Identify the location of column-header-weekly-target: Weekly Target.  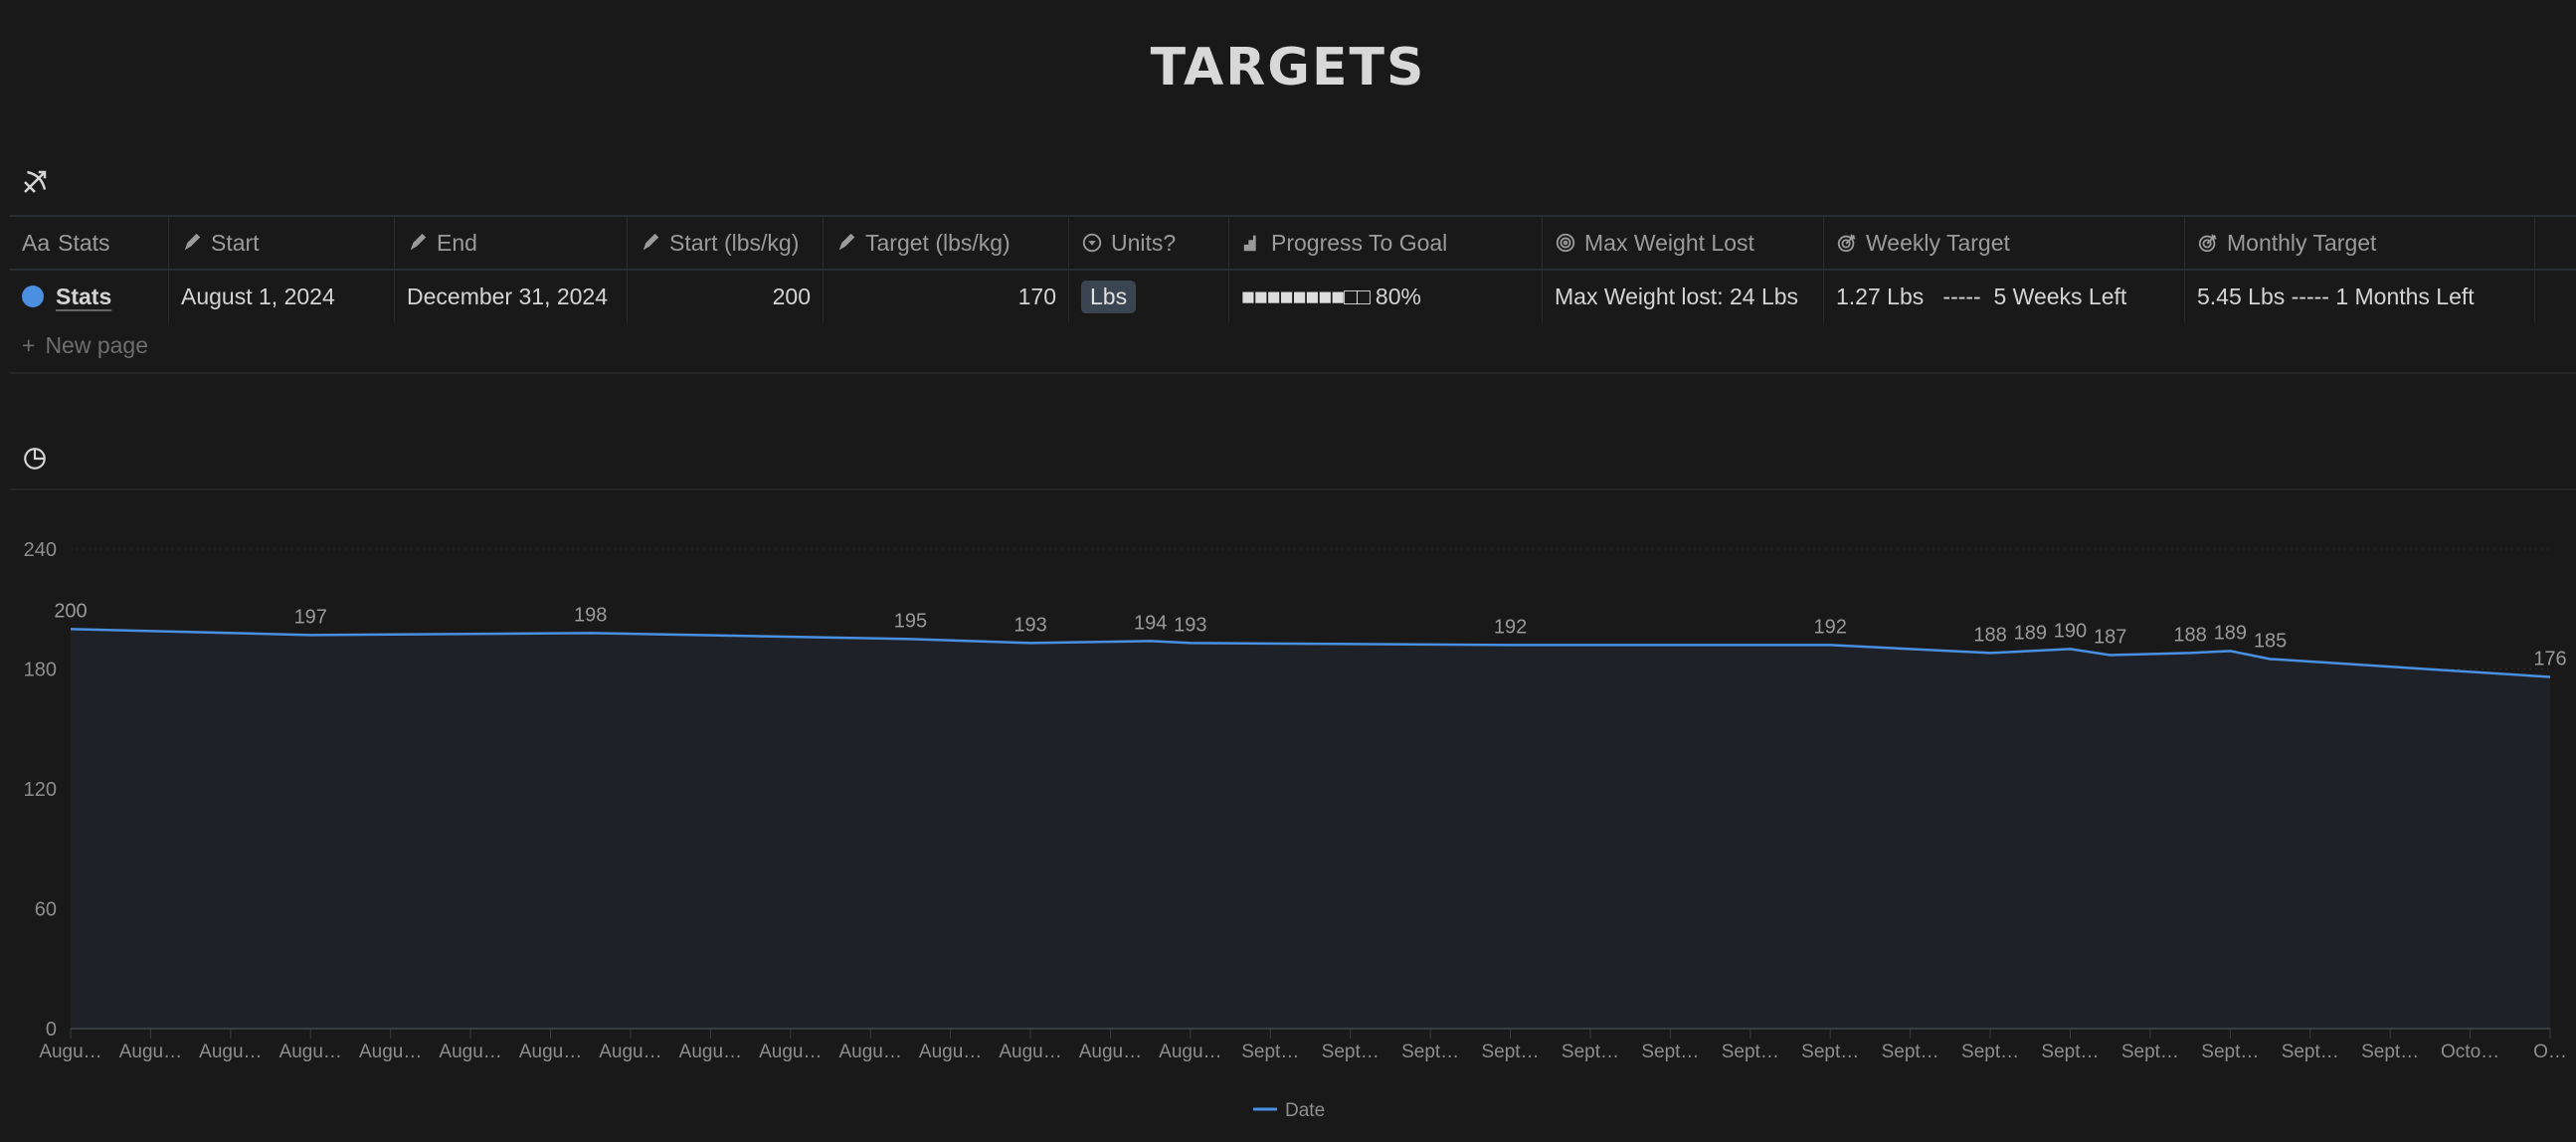
(2004, 243).